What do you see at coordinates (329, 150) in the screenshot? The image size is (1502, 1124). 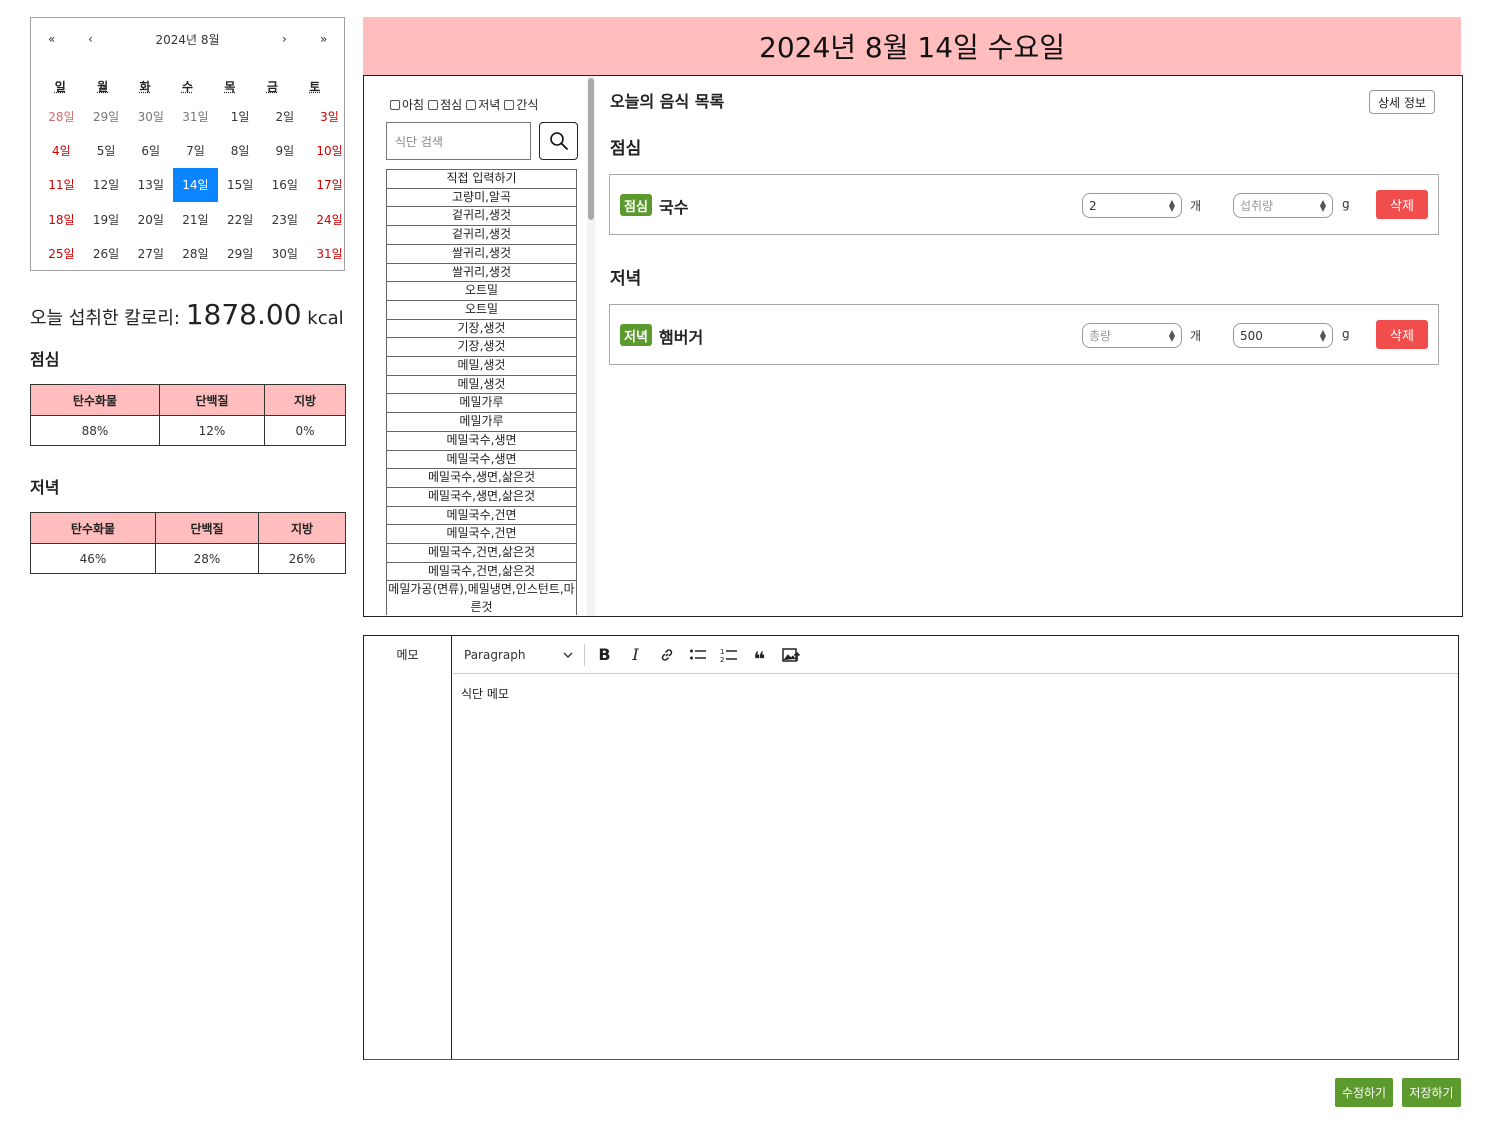 I see `calendar-day: 10일` at bounding box center [329, 150].